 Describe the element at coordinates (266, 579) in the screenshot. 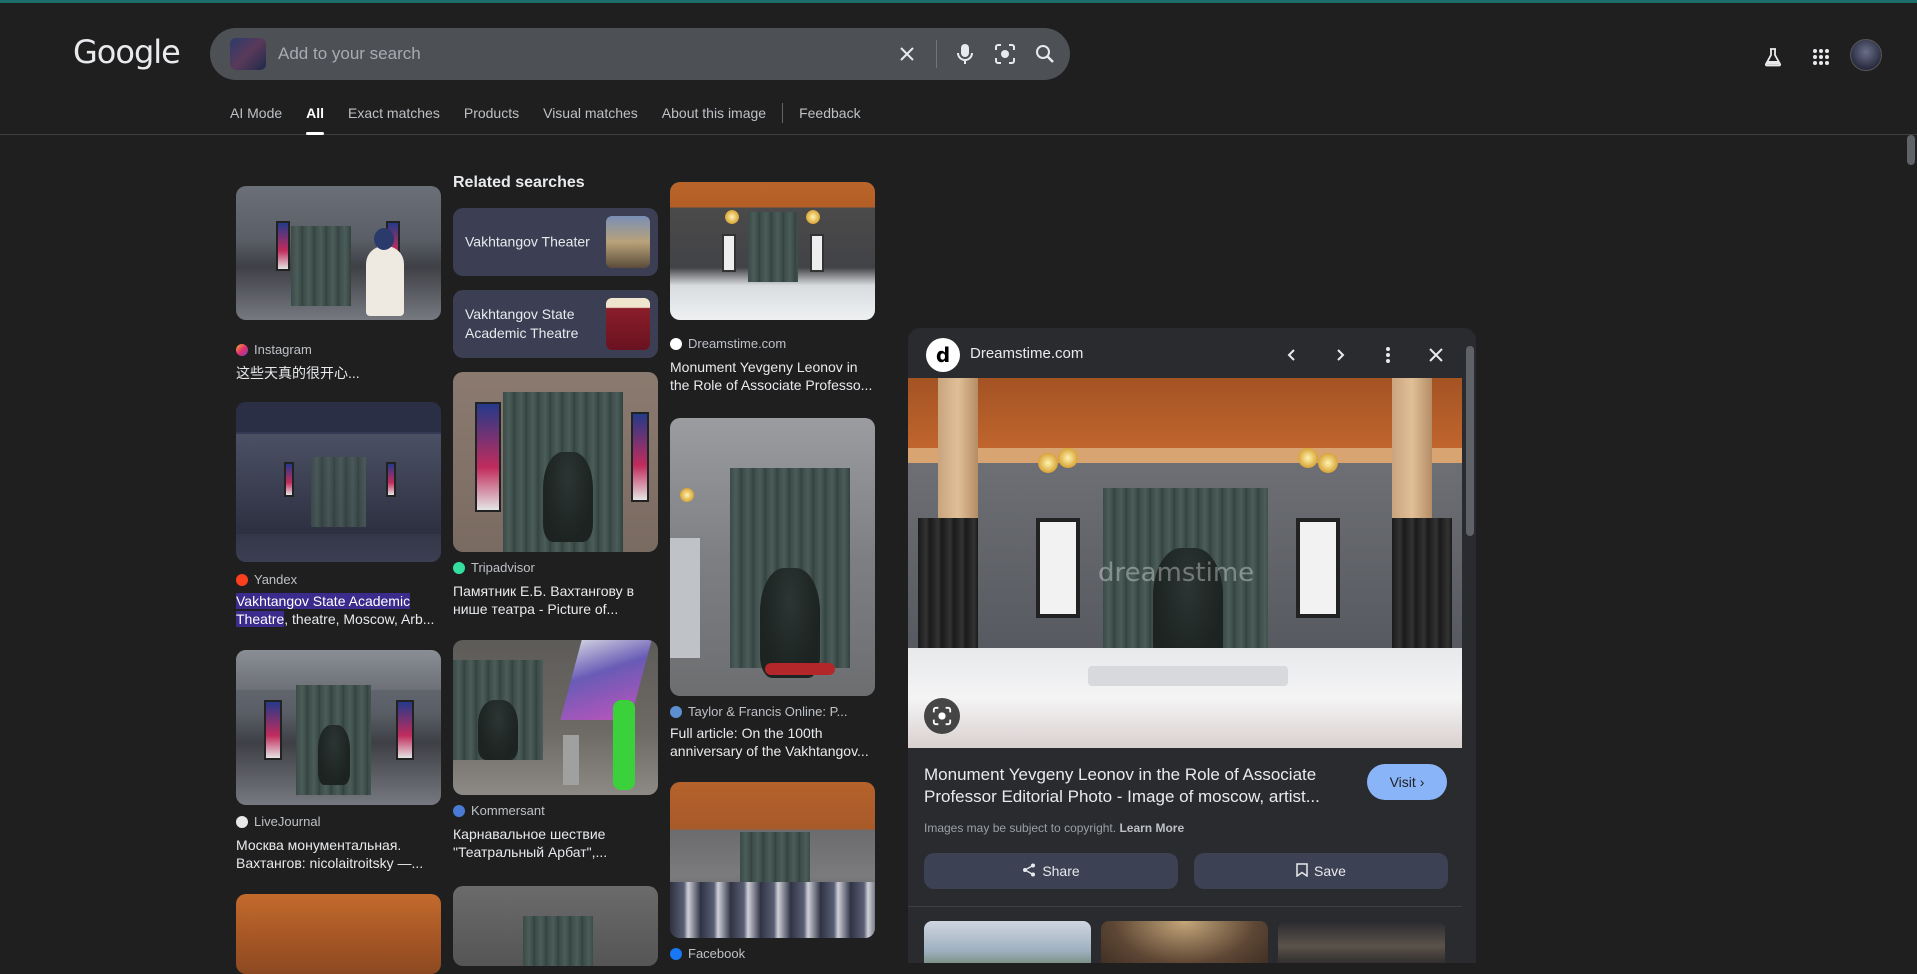

I see `result-source: Yandex` at that location.